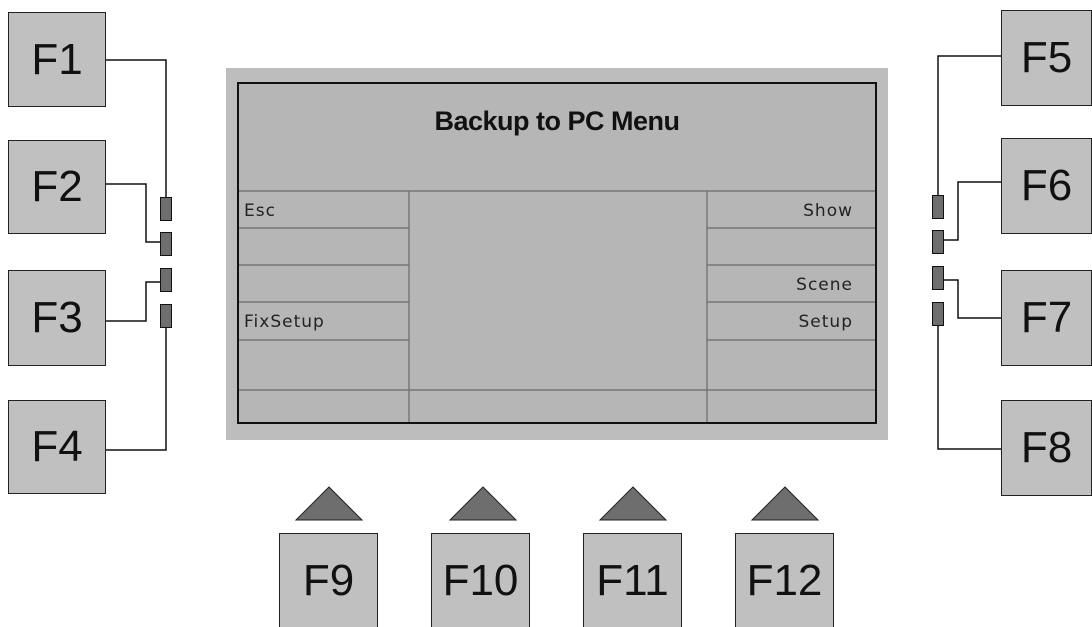  Describe the element at coordinates (784, 580) in the screenshot. I see `f12-key: F12` at that location.